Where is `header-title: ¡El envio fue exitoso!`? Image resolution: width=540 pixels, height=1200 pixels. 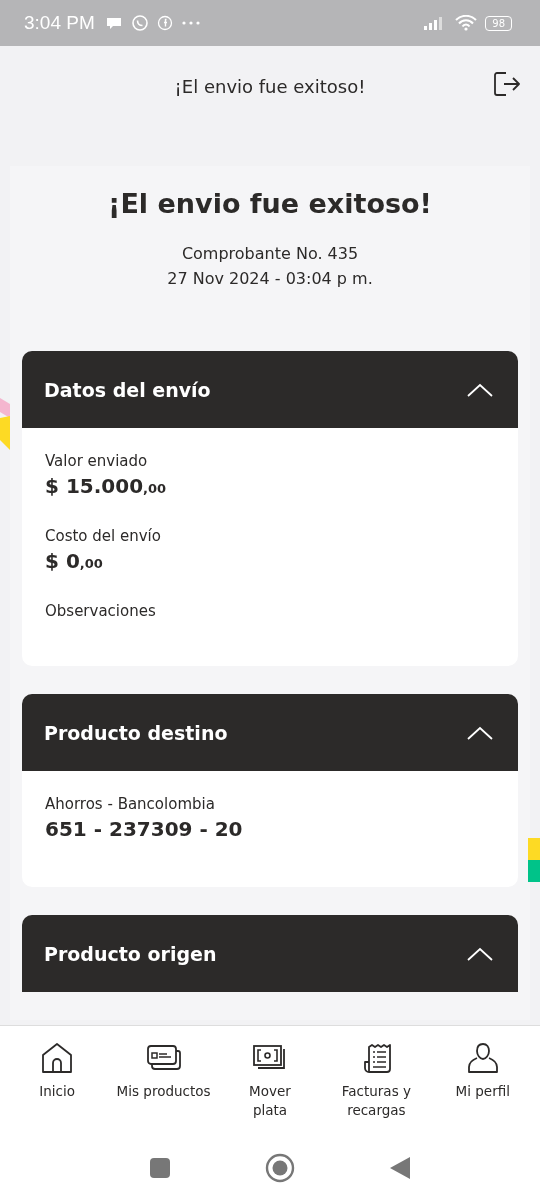 header-title: ¡El envio fue exitoso! is located at coordinates (270, 86).